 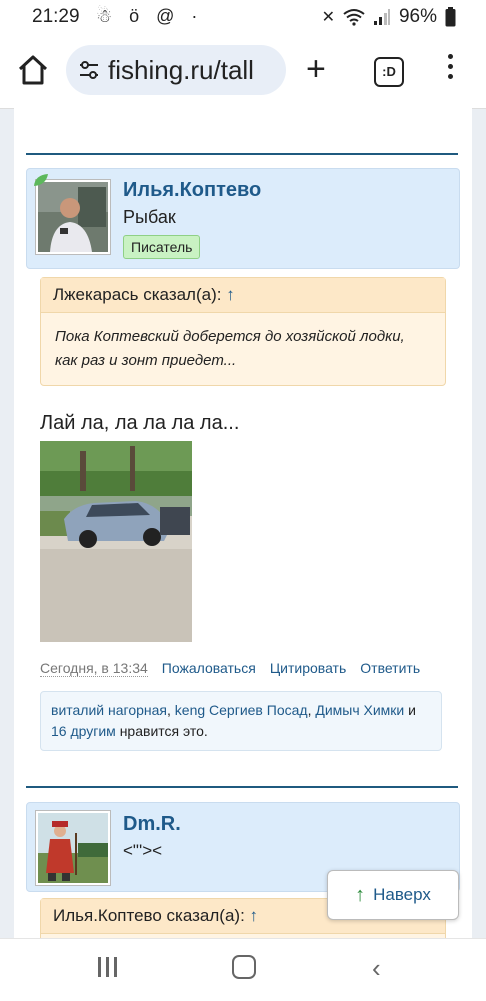 I want to click on back-to-top-button: ↑ Наверх, so click(x=393, y=895).